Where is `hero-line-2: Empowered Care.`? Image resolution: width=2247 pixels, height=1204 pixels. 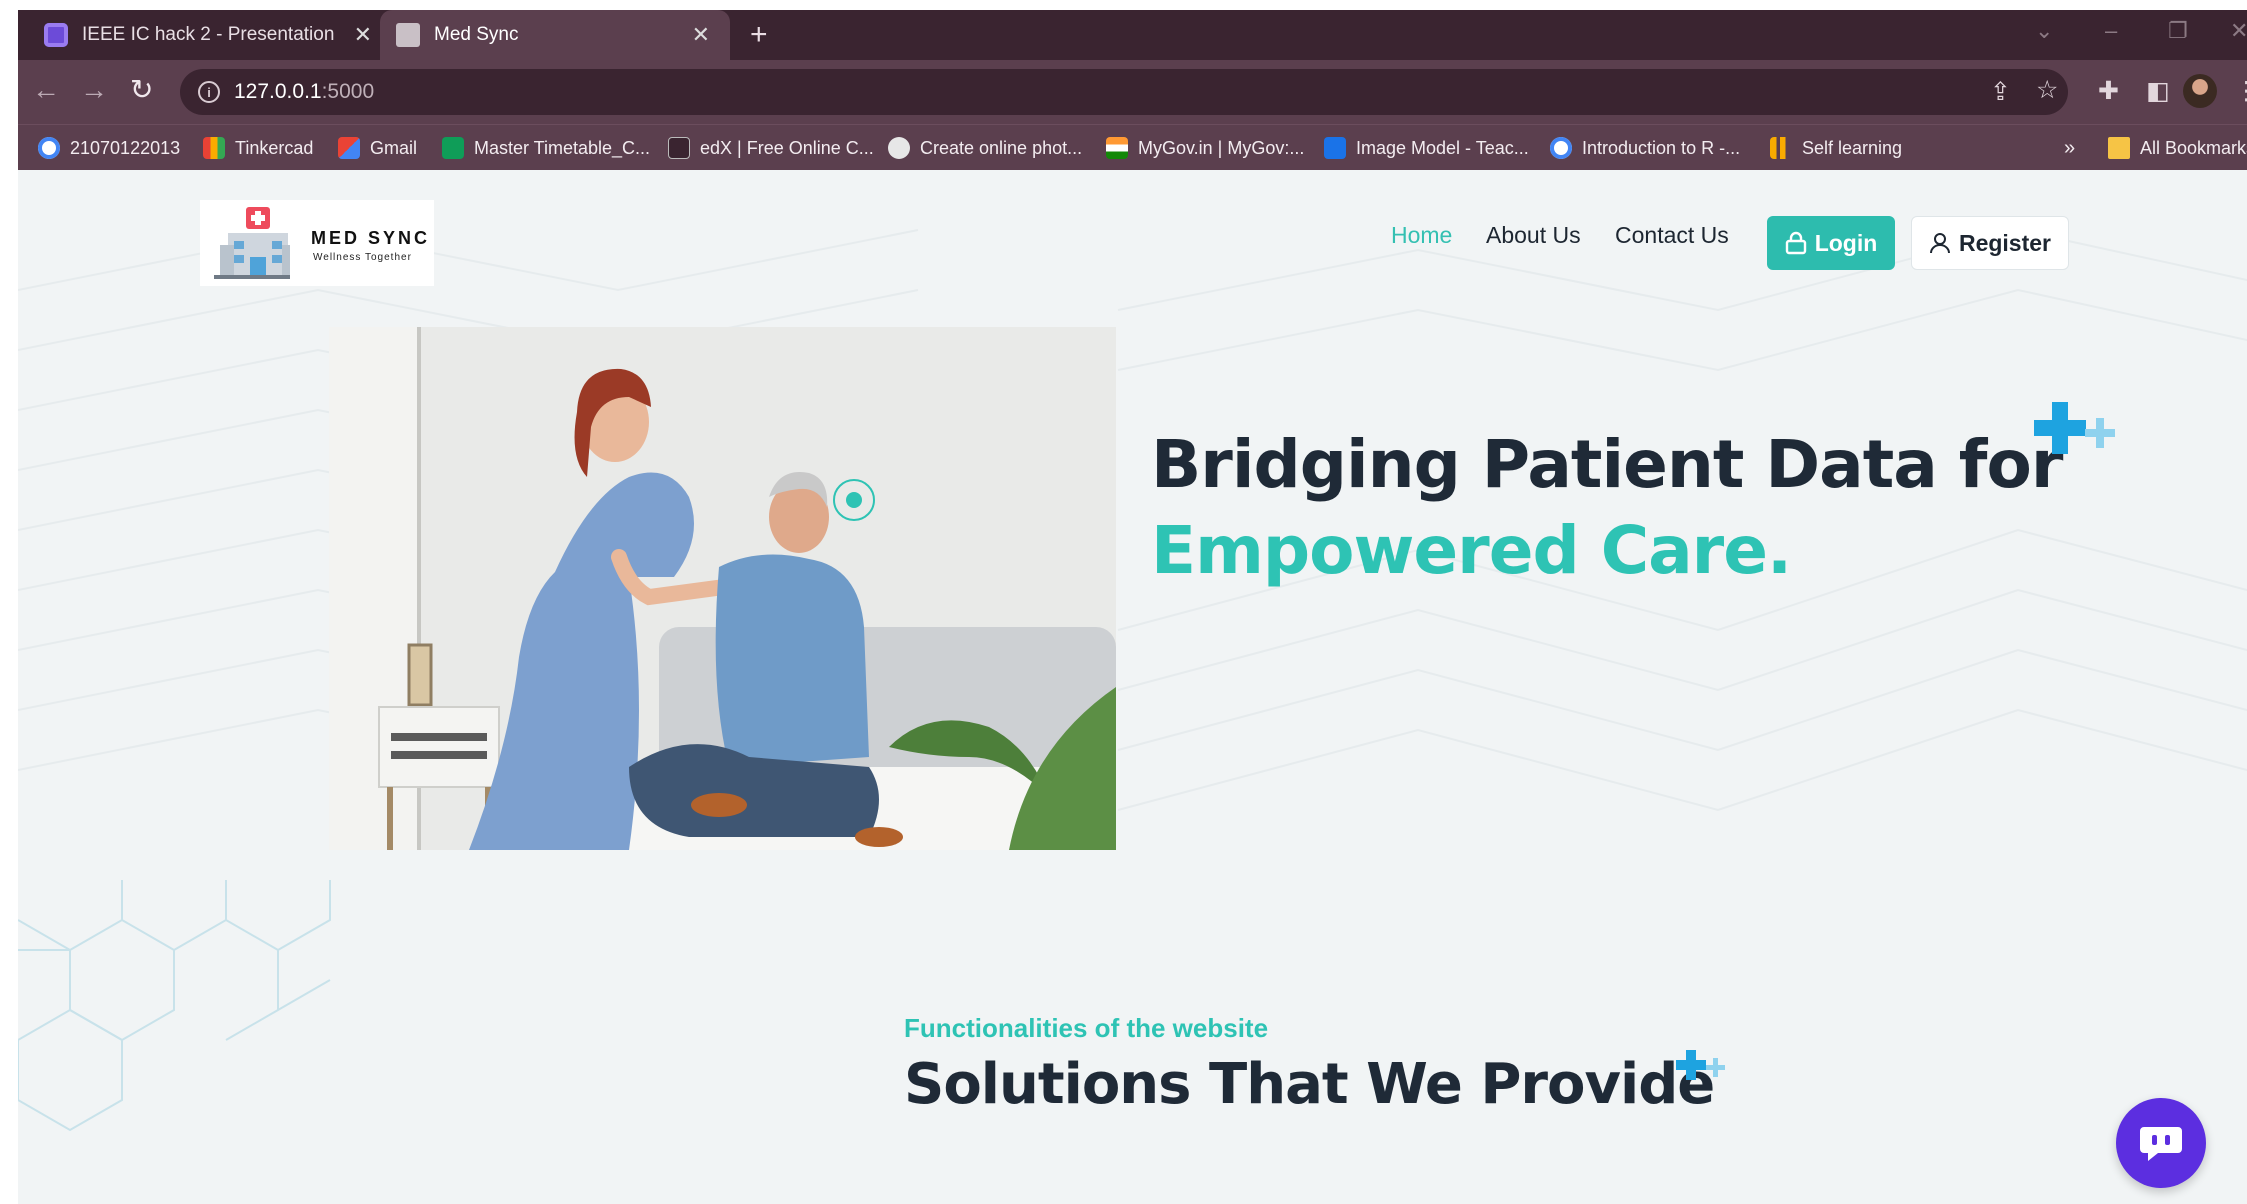 hero-line-2: Empowered Care. is located at coordinates (1471, 550).